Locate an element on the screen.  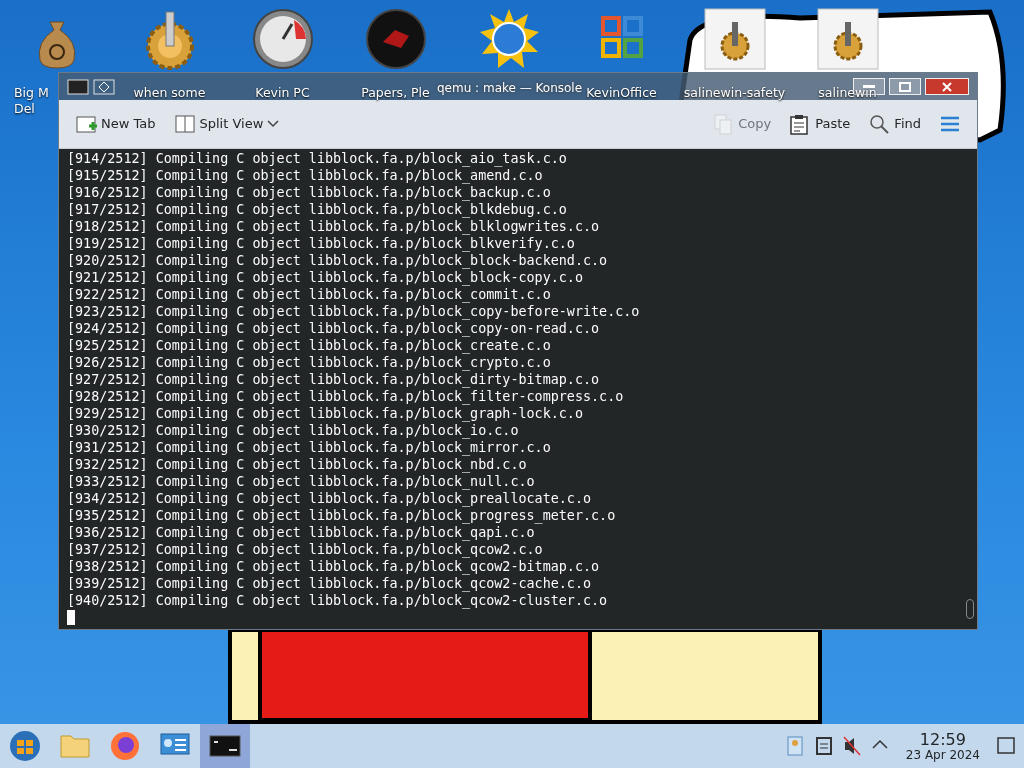
window-title: qemu : make — Konsole is located at coordinates (510, 88).